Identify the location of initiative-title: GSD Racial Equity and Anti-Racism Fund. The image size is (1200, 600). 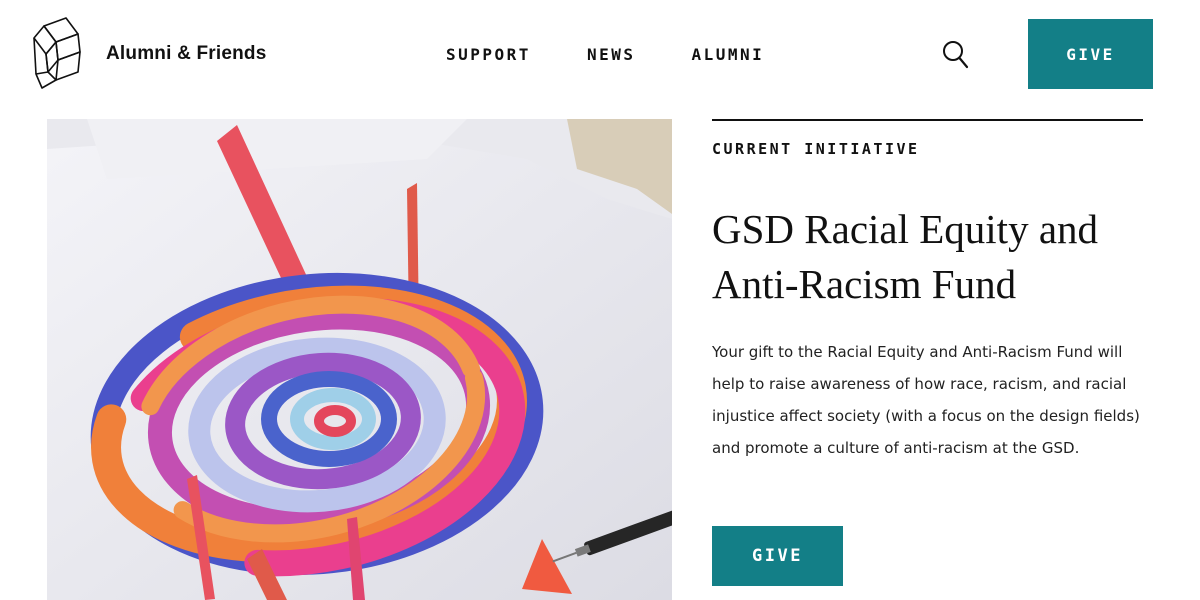
(905, 256).